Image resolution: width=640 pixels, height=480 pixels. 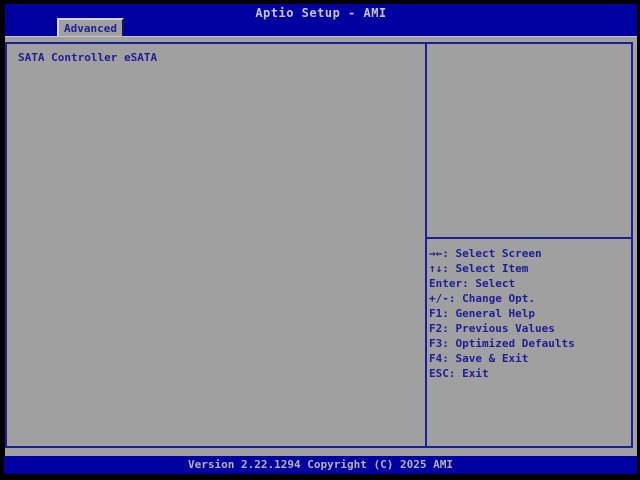 What do you see at coordinates (90, 27) in the screenshot?
I see `tab-advanced: Advanced` at bounding box center [90, 27].